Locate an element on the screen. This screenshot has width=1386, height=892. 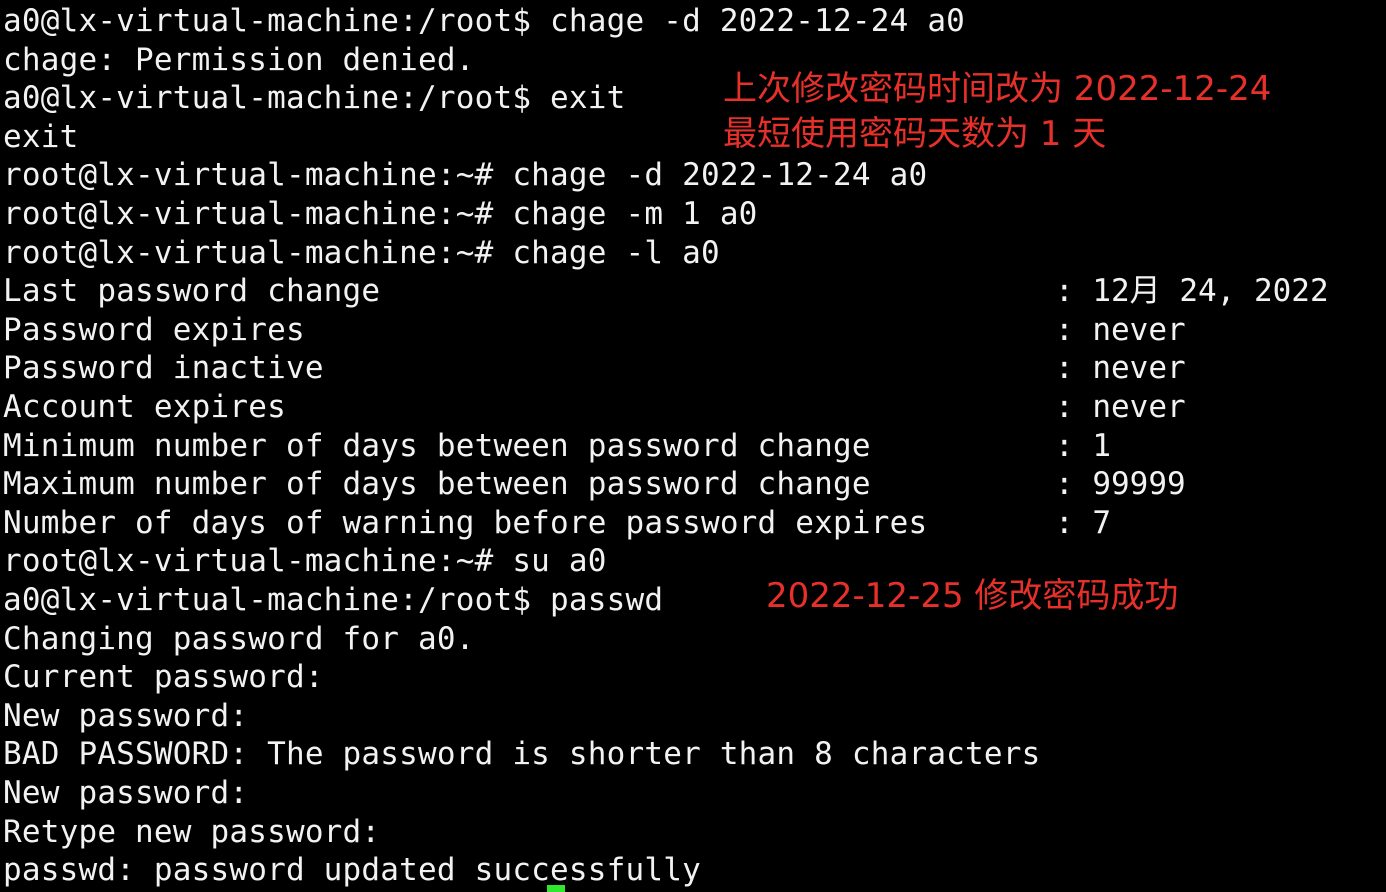
annotation-passwd-success: 2022-12-25 修改密码成功 is located at coordinates (972, 596).